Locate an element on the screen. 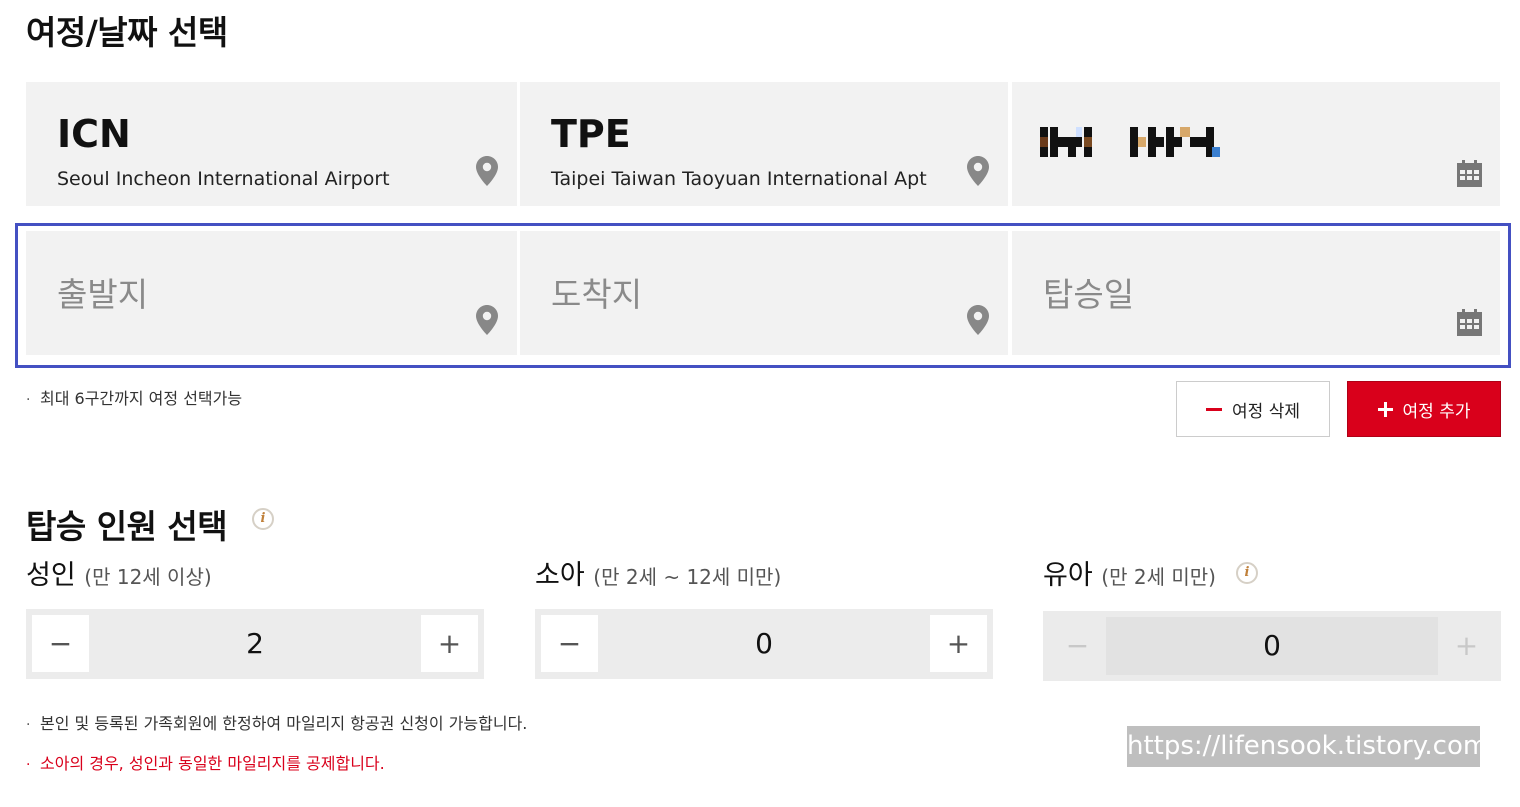 The width and height of the screenshot is (1520, 807). delete-segment-button: 여정 삭제 is located at coordinates (1253, 409).